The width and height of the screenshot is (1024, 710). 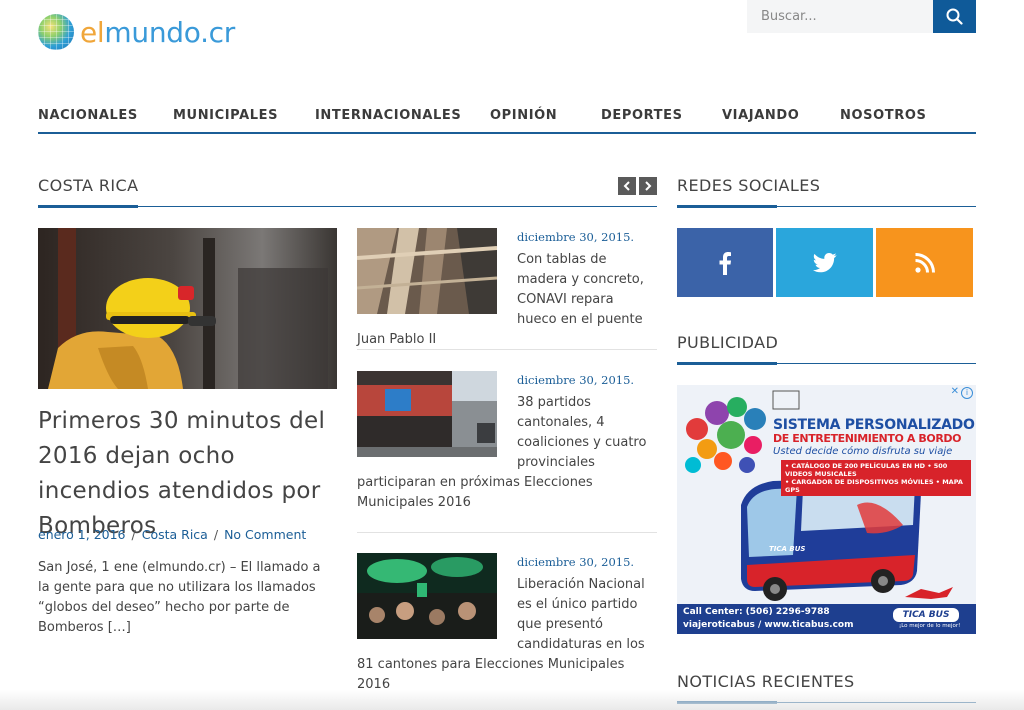 I want to click on nav-item-viajando: VIAJANDO, so click(x=760, y=115).